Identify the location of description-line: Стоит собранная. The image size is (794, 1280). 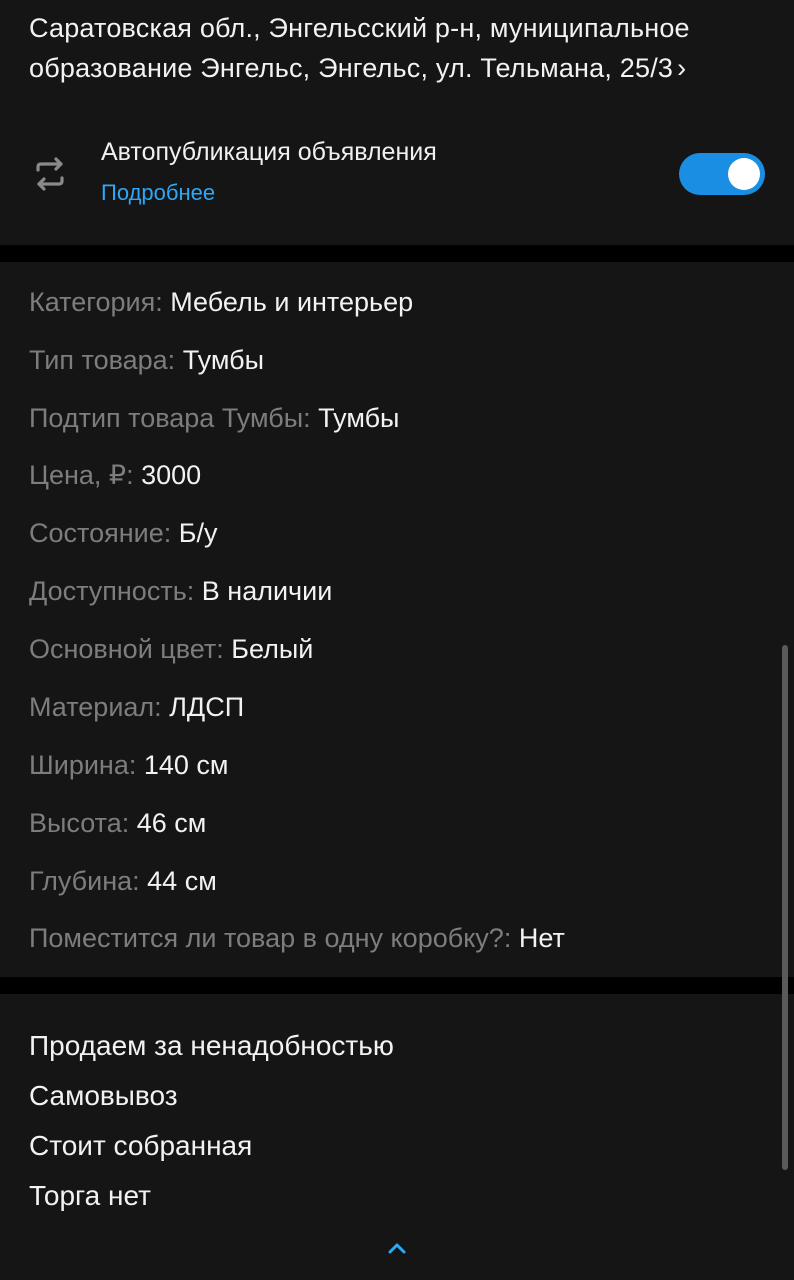
(141, 1145).